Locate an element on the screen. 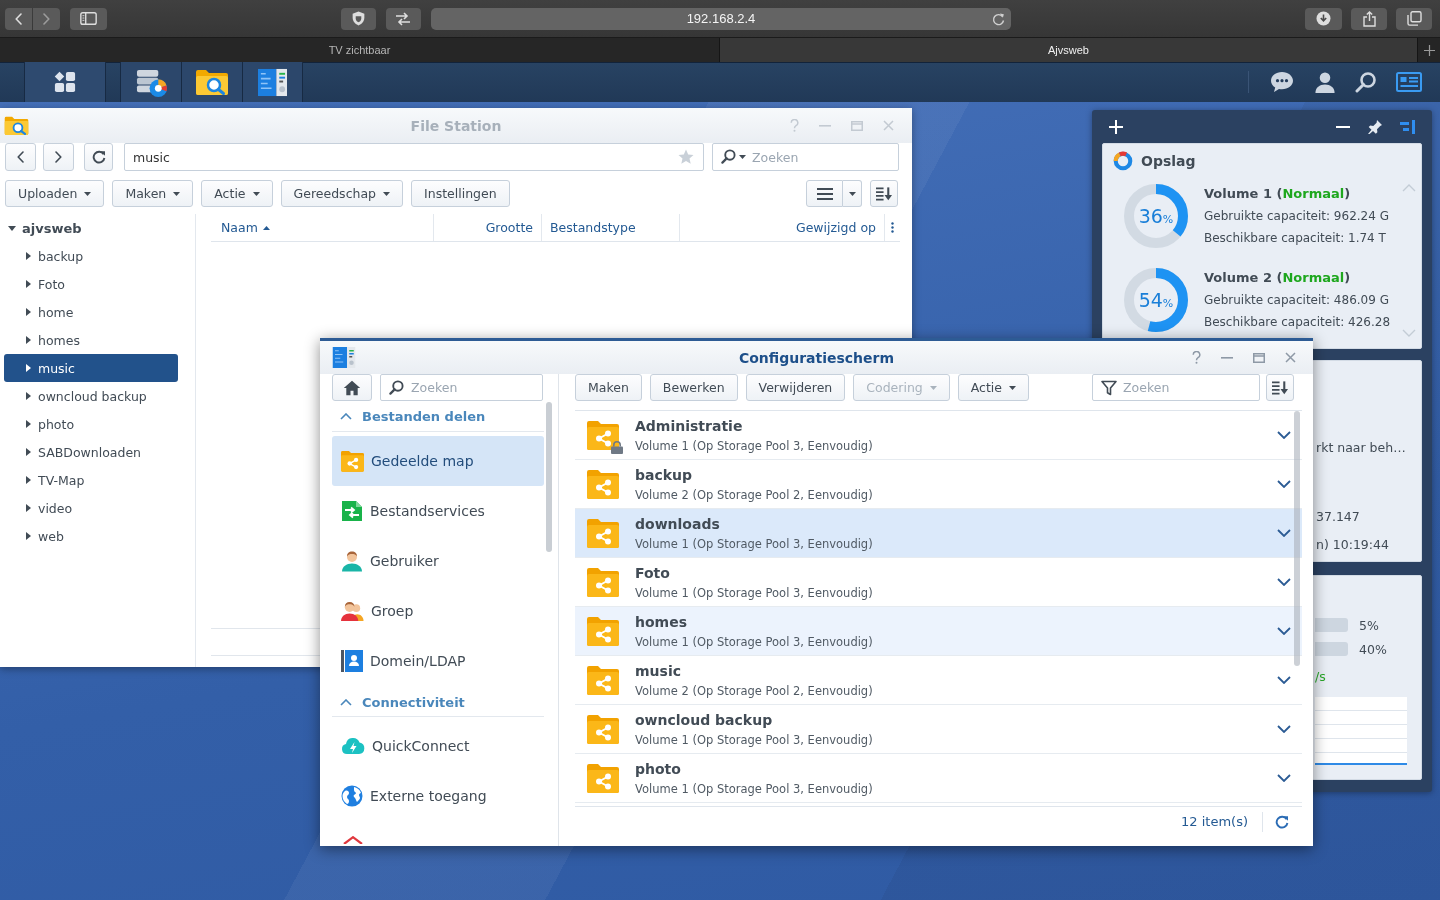 Image resolution: width=1440 pixels, height=900 pixels. folder-row: owncloud backup Volume 1 (Op Storage Pool 3, Eenvoudig) is located at coordinates (938, 729).